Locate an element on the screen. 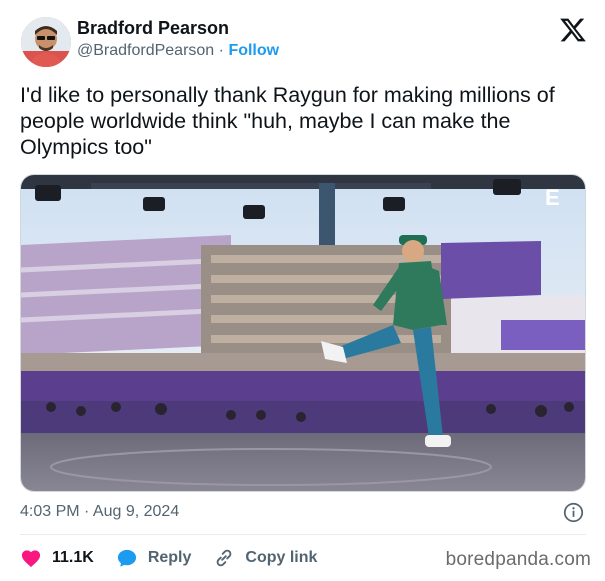 This screenshot has height=581, width=605. author-name: Bradford Pearson is located at coordinates (153, 28).